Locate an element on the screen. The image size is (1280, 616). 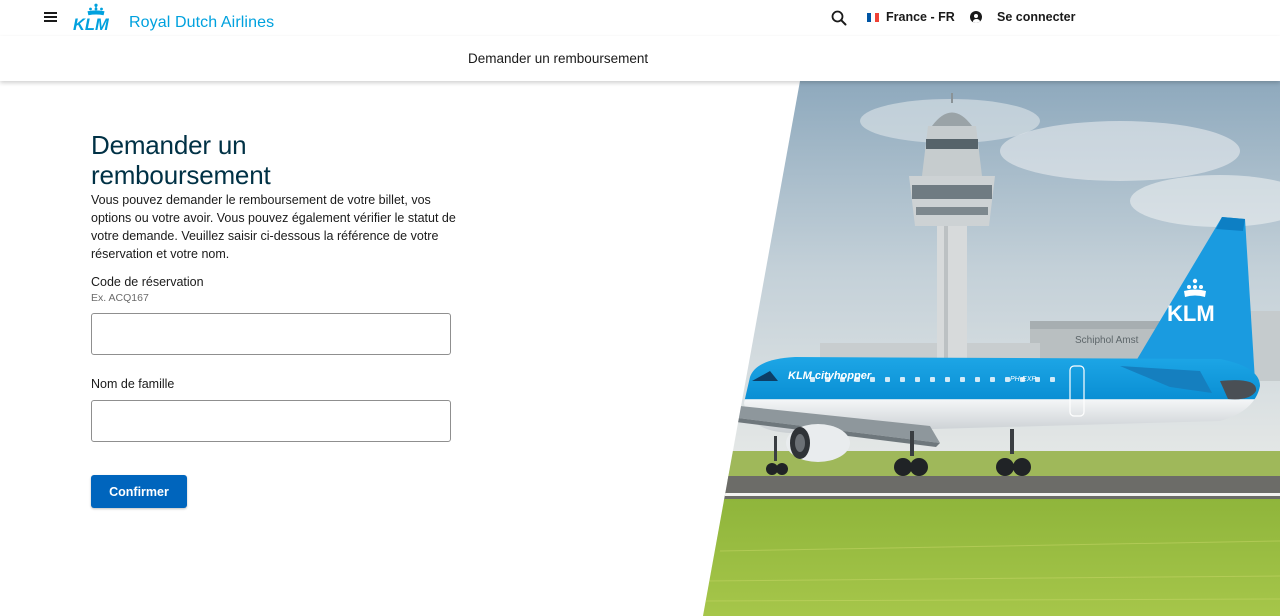
user-icon is located at coordinates (976, 17).